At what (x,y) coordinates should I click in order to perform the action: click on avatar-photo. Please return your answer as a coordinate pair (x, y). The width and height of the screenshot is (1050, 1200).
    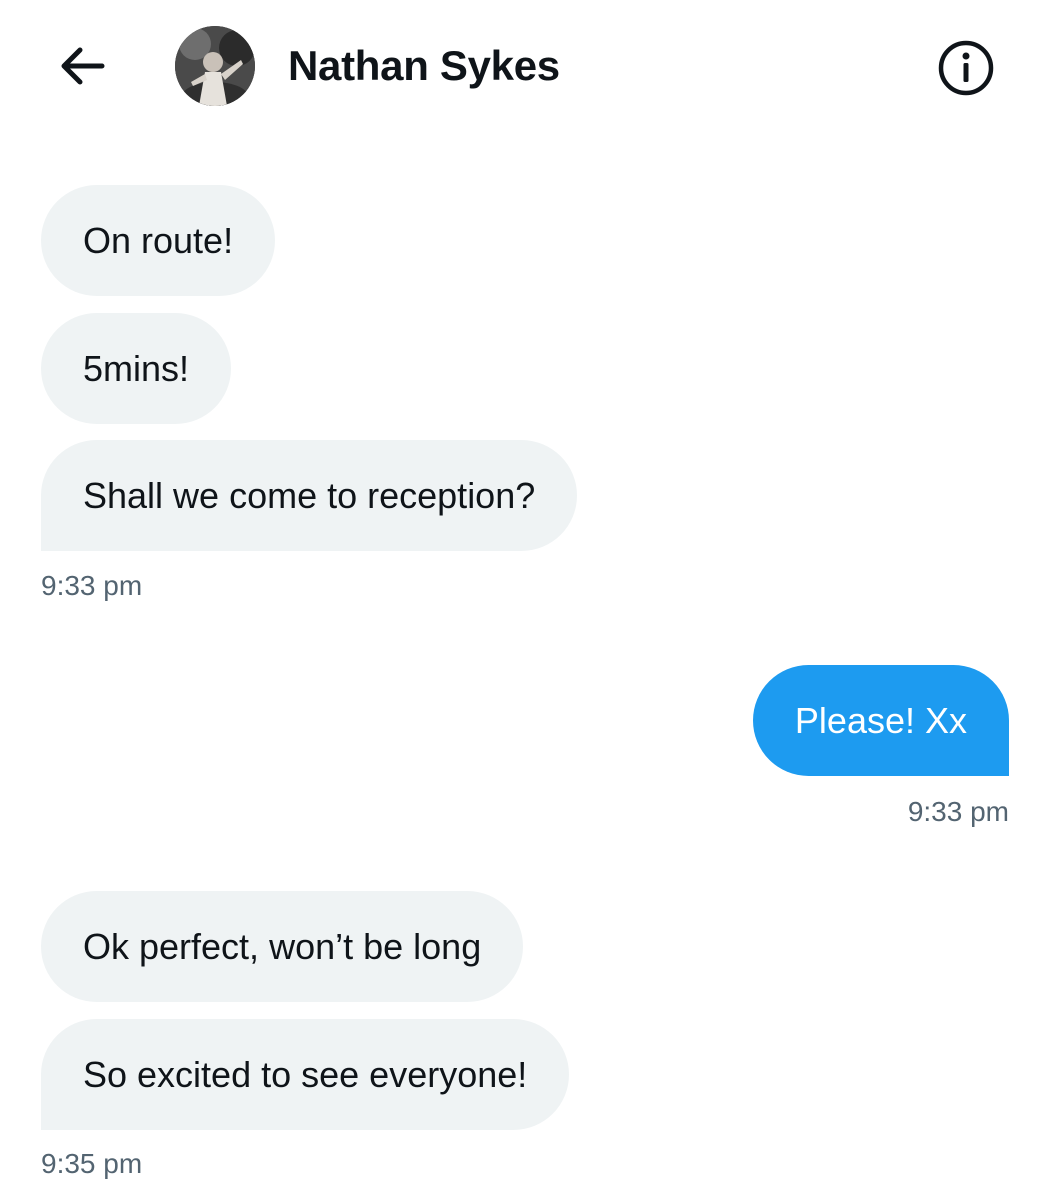
    Looking at the image, I should click on (215, 66).